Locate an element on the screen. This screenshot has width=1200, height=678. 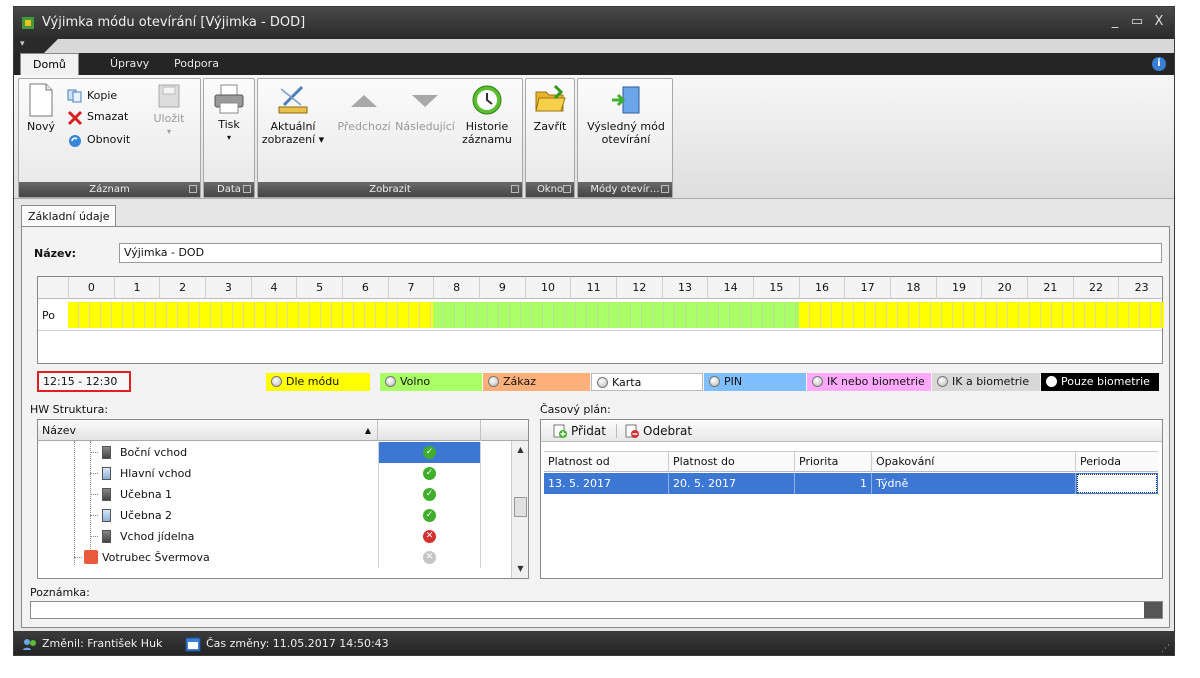
hw-tree-row: Učebna 1 ✓ is located at coordinates (273, 494).